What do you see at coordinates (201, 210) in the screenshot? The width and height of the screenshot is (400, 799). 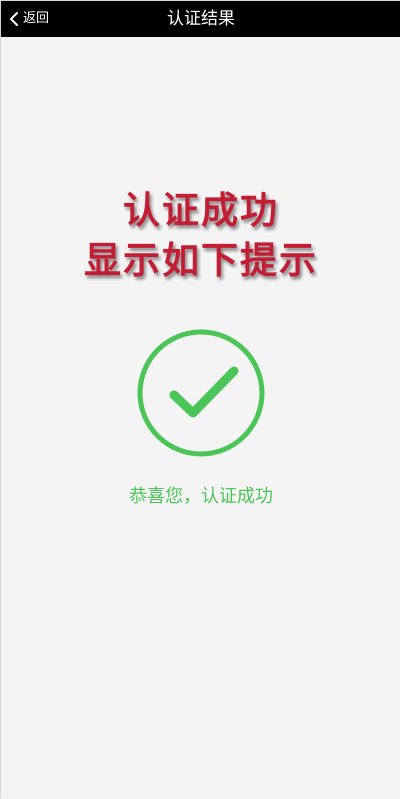 I see `overlay-caption-line-1: 认证成功` at bounding box center [201, 210].